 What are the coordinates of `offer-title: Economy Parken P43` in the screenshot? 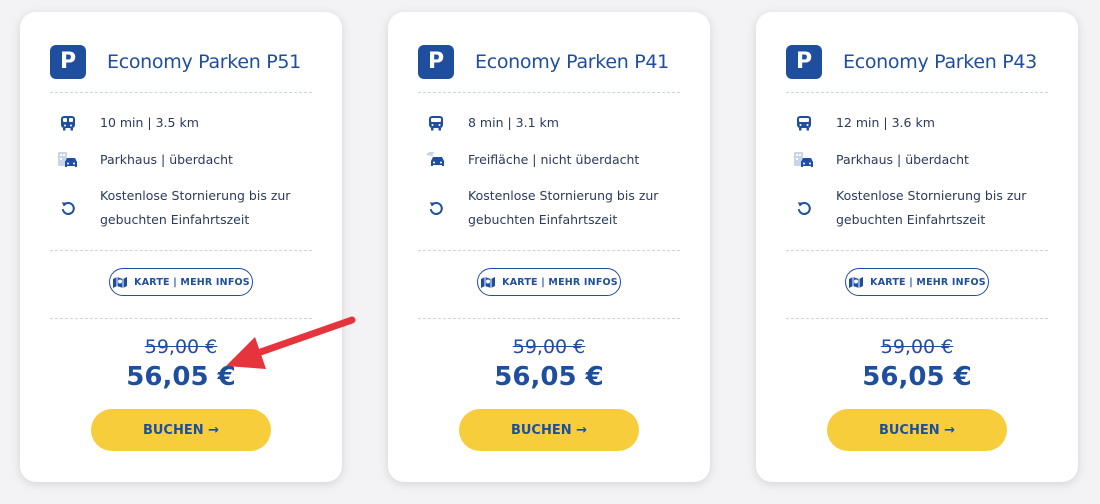 It's located at (940, 62).